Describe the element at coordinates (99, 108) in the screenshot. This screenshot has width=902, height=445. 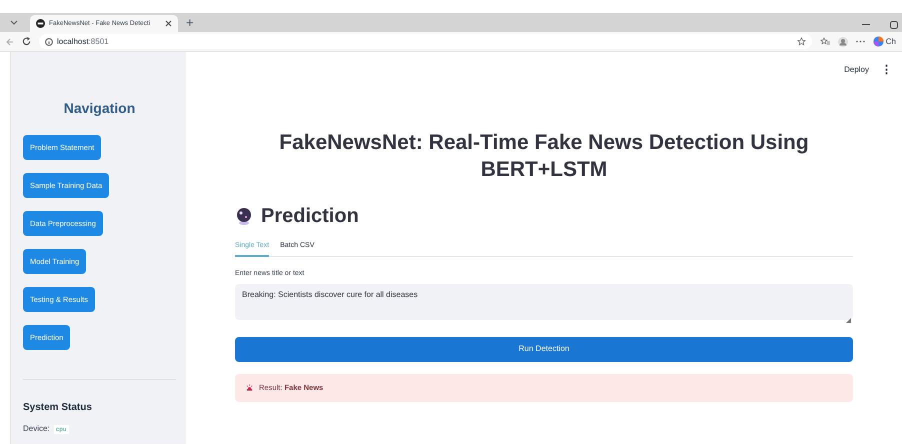
I see `sidebar-title: Navigation` at that location.